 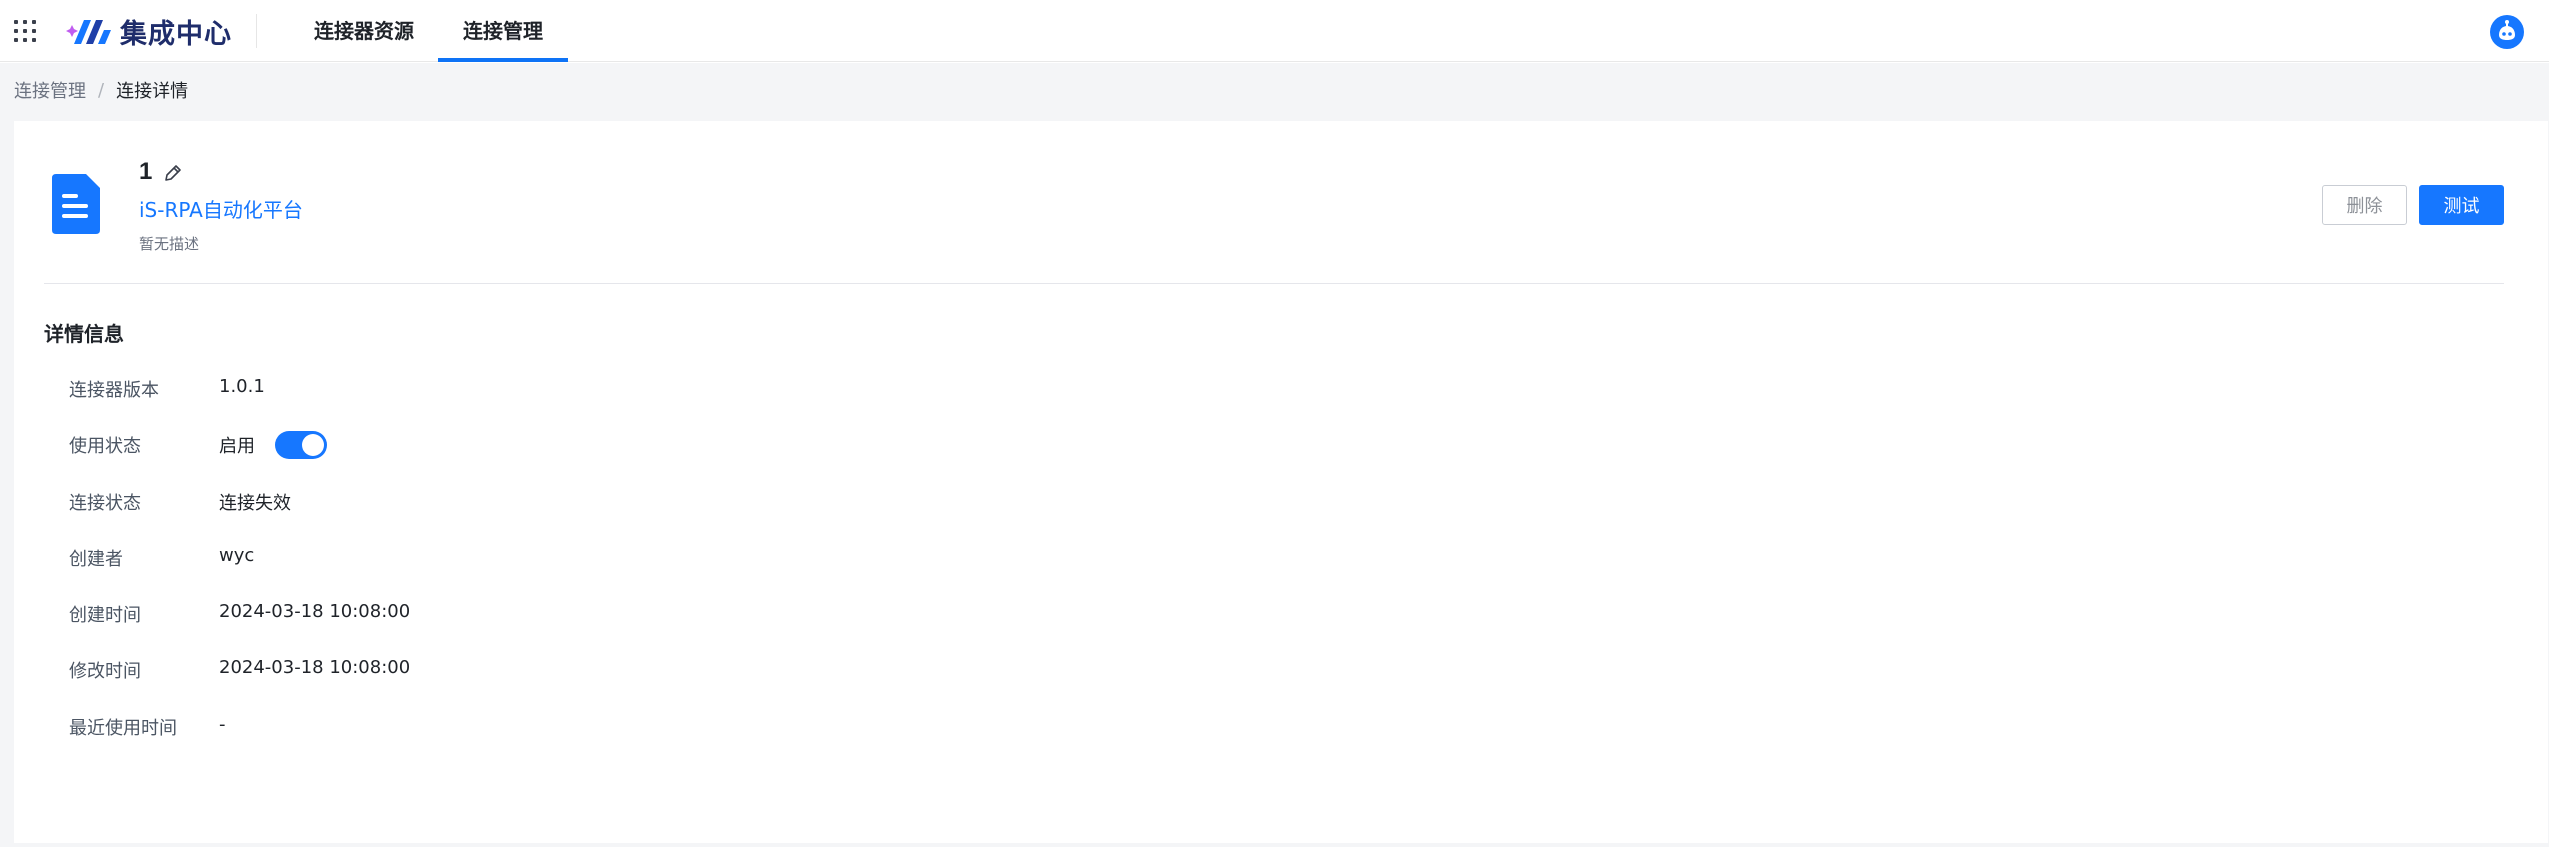 What do you see at coordinates (301, 445) in the screenshot?
I see `usage-status-toggle` at bounding box center [301, 445].